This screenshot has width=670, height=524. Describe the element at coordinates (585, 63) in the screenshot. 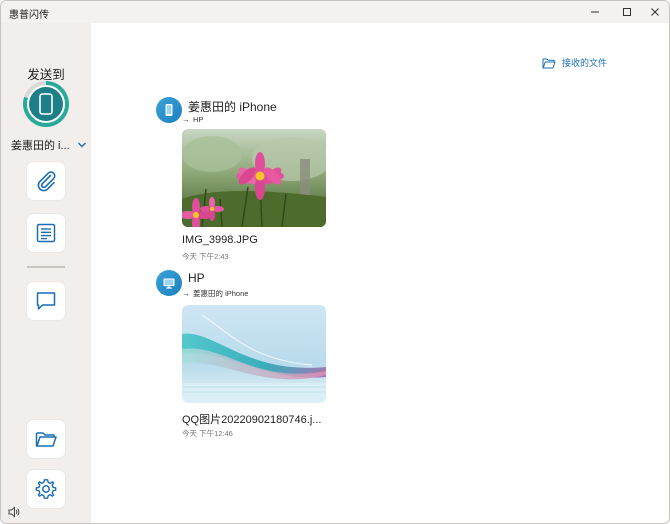

I see `received-files-label: 接收的文件` at that location.